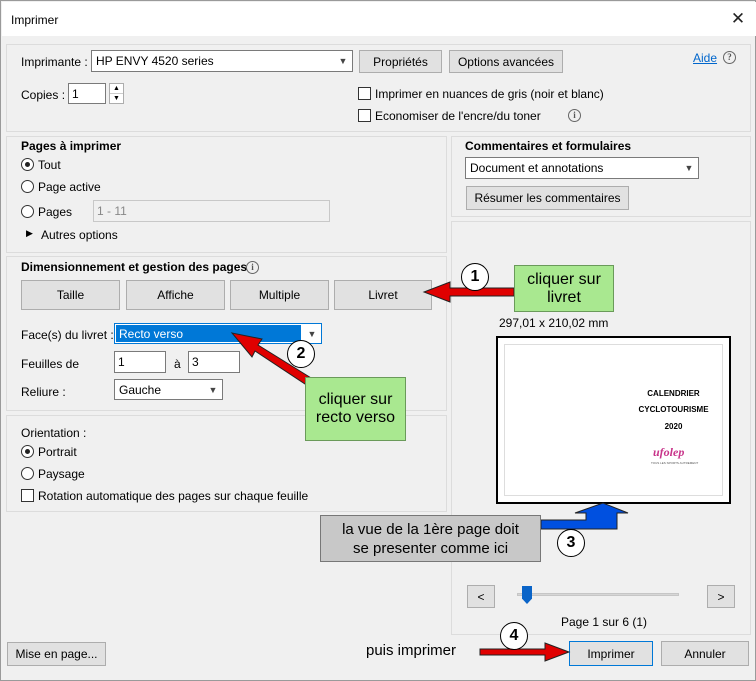  What do you see at coordinates (514, 636) in the screenshot?
I see `step-4-badge: 4` at bounding box center [514, 636].